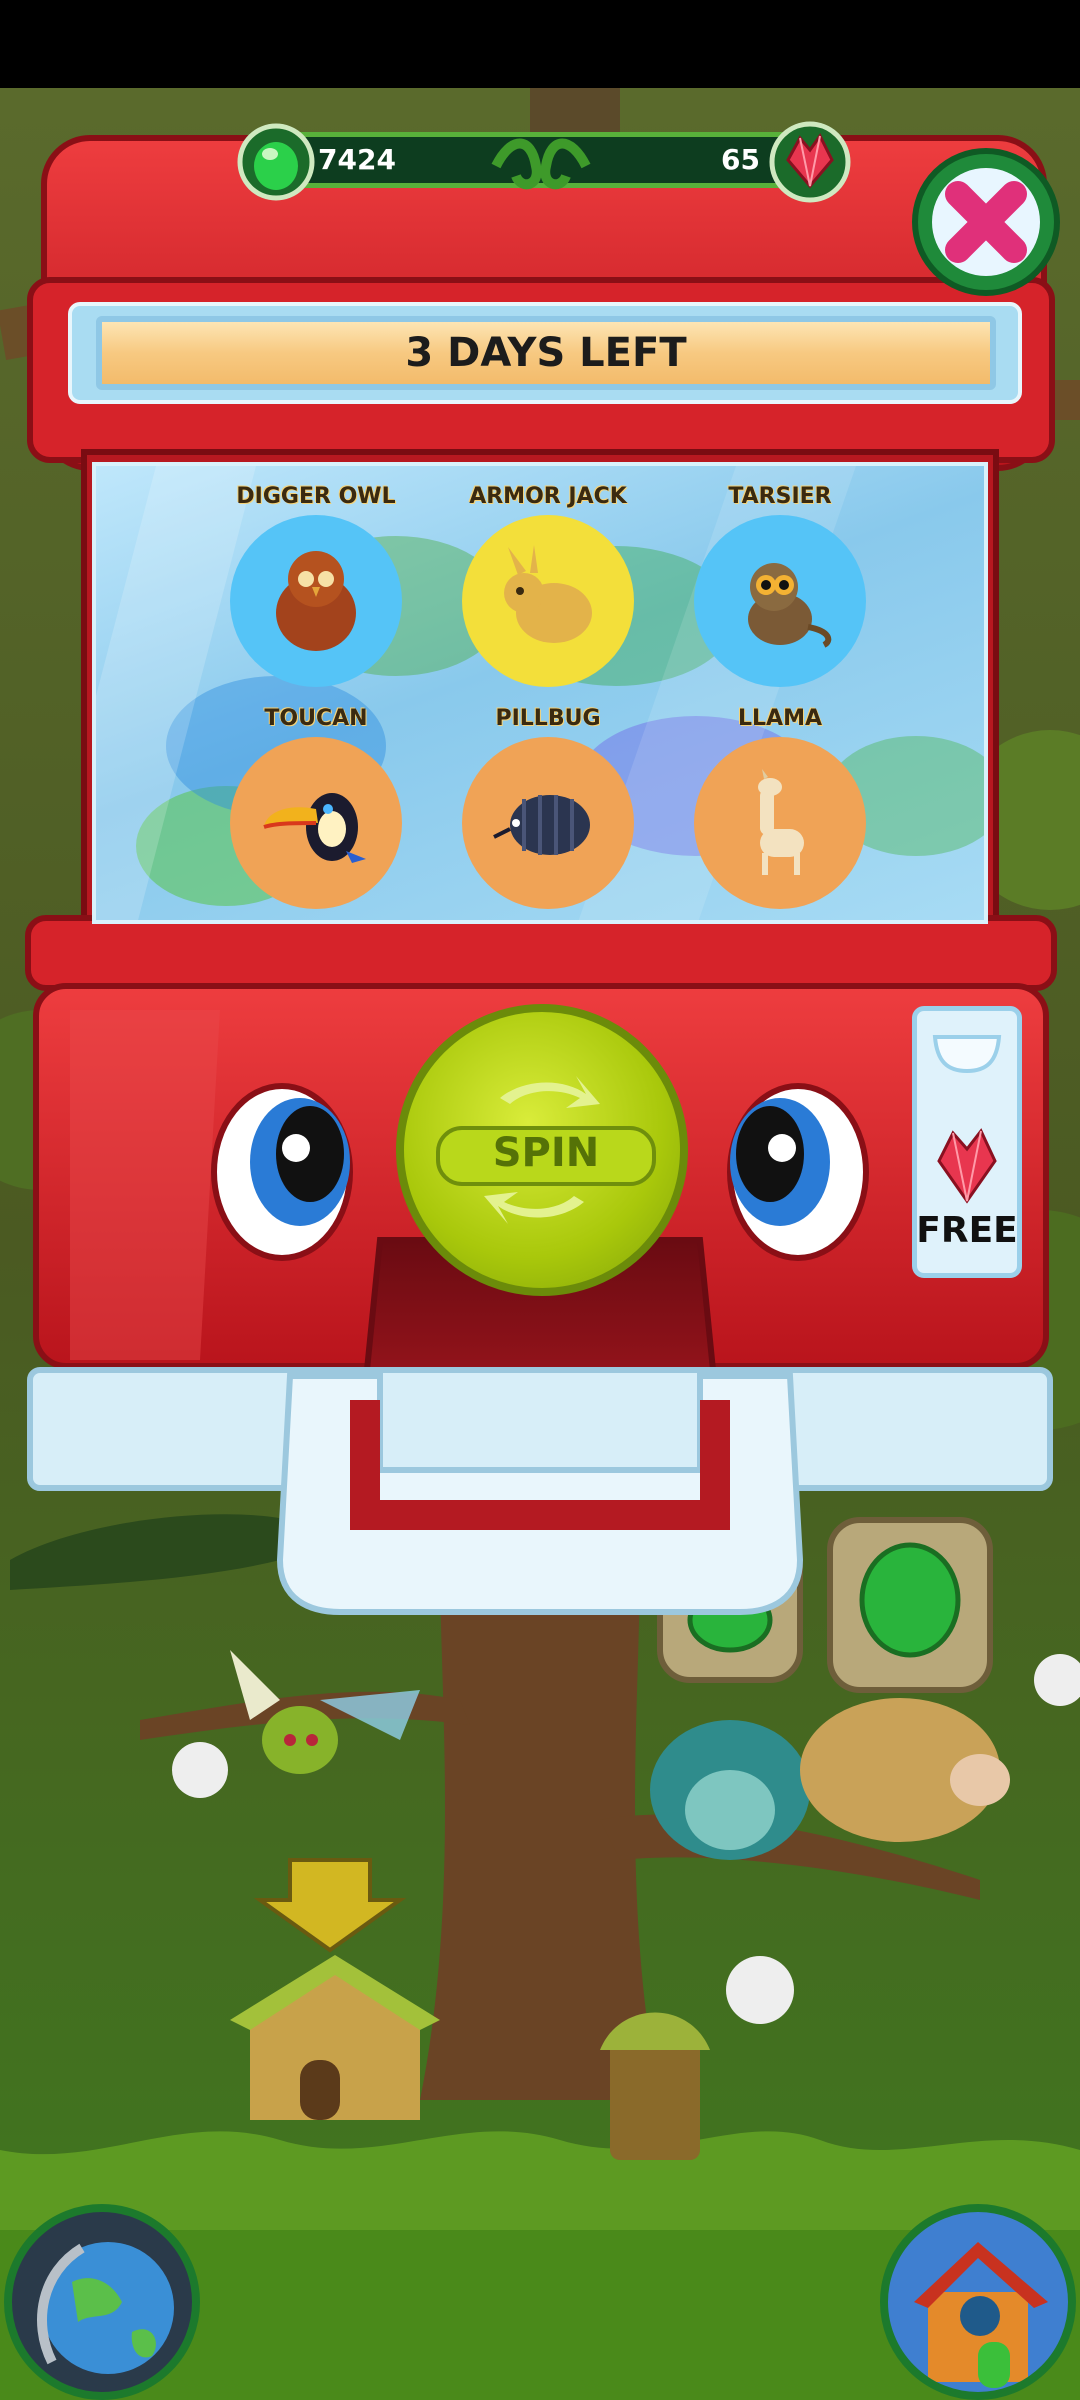 This screenshot has width=1080, height=2400. What do you see at coordinates (541, 164) in the screenshot?
I see `vine-ornament-icon` at bounding box center [541, 164].